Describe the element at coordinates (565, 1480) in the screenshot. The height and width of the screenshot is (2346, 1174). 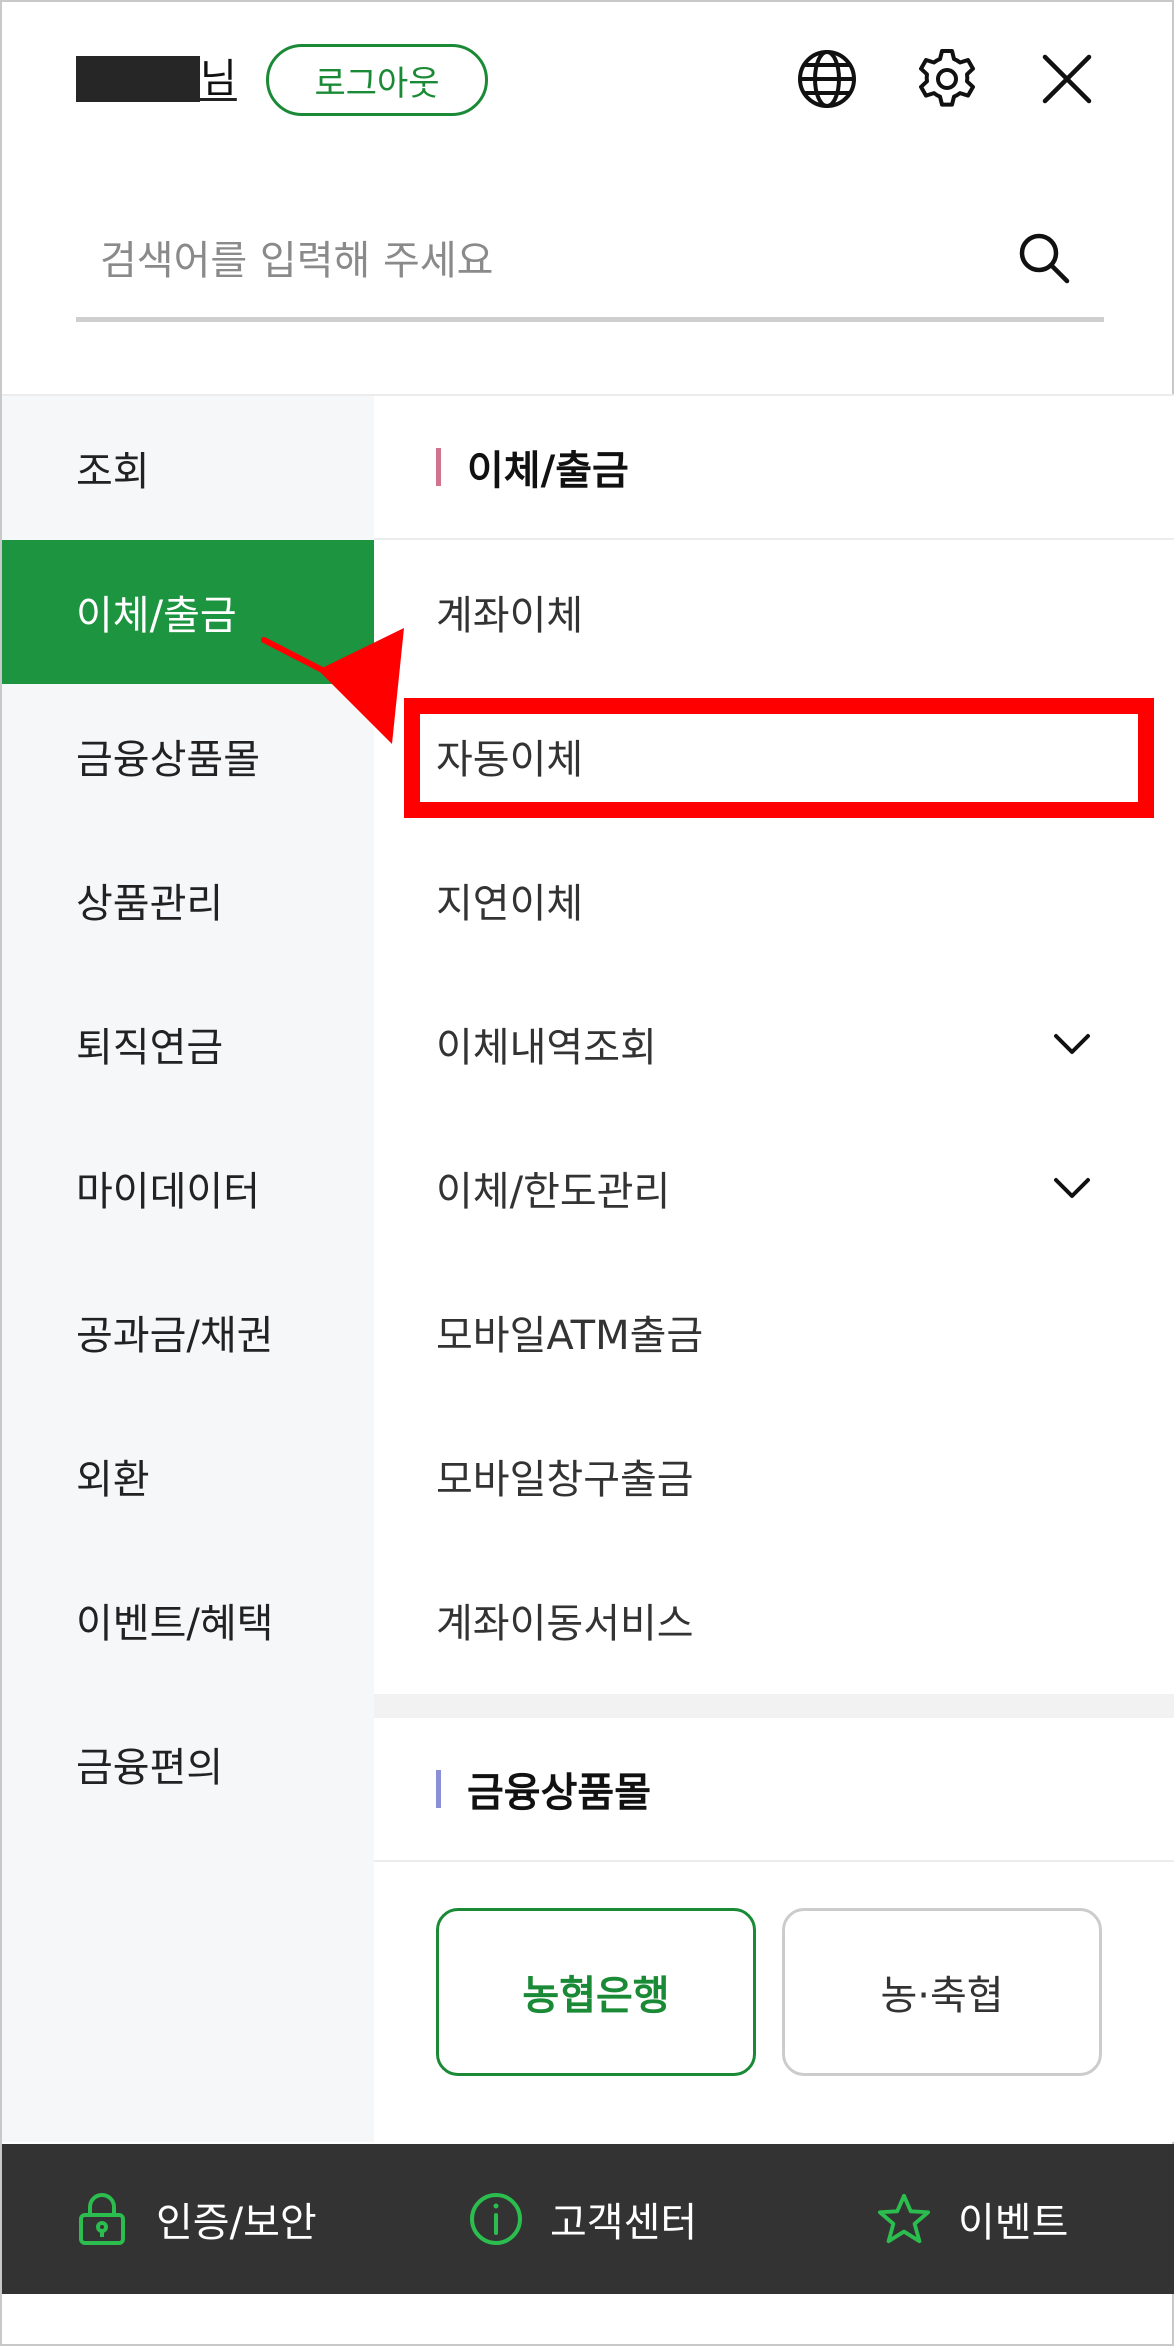
I see `submenu-label: 모바일창구출금` at that location.